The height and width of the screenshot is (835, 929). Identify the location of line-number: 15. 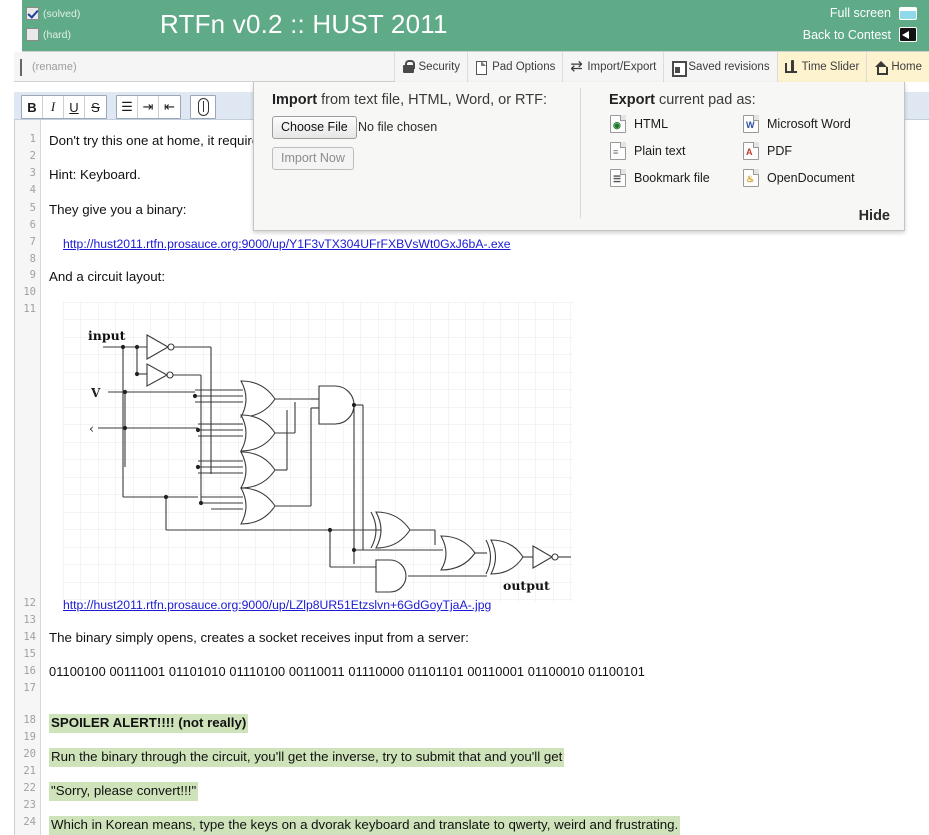
(29, 654).